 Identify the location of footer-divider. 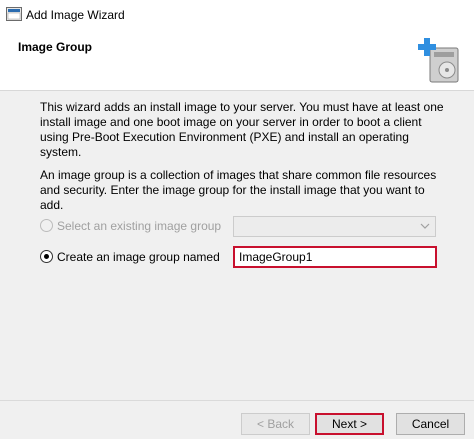
(237, 400).